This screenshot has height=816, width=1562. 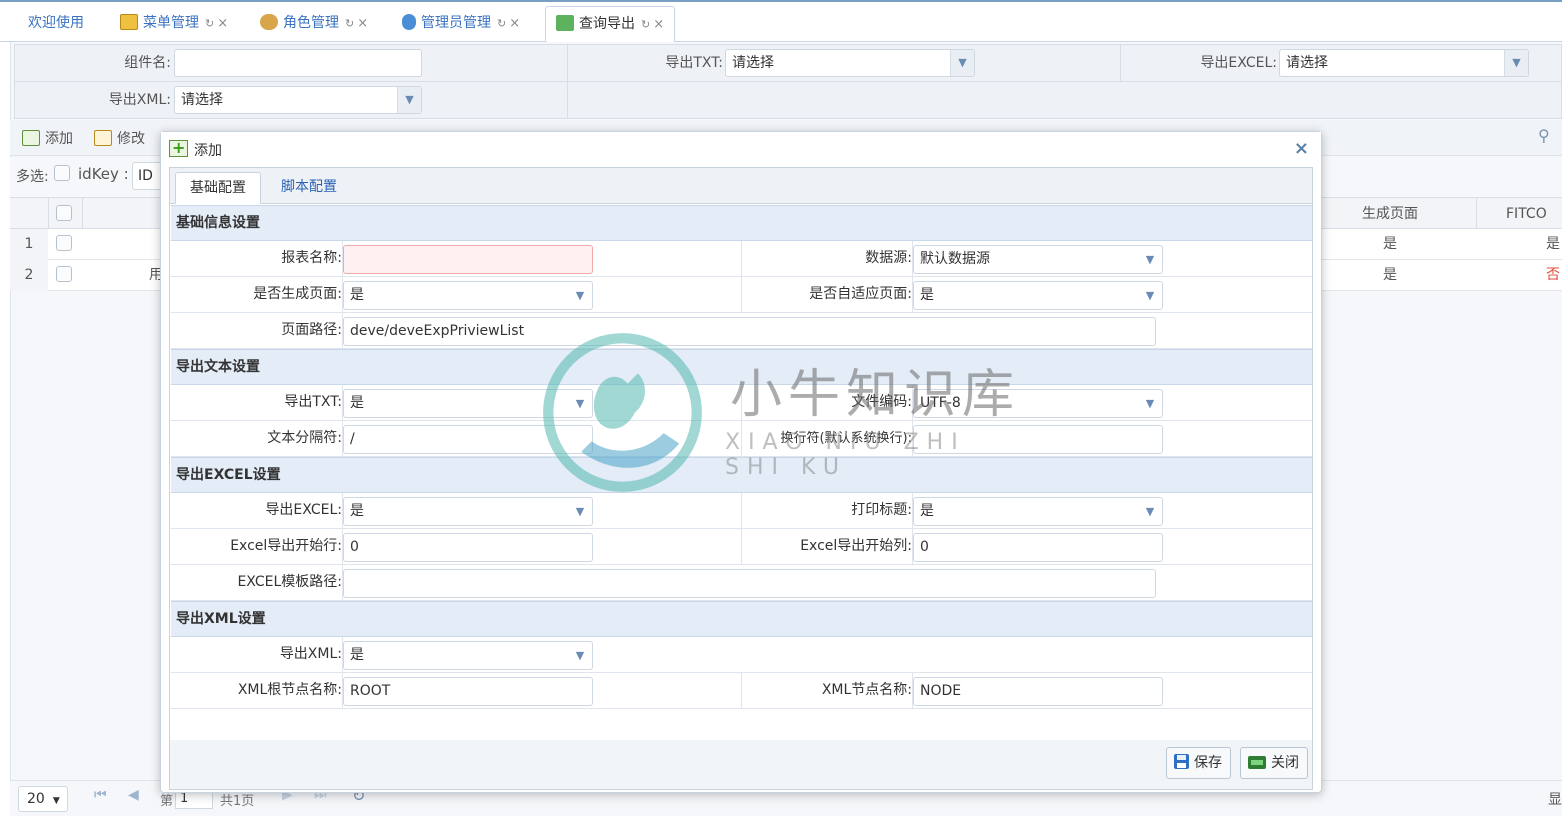 I want to click on tab-label: 管理员管理, so click(x=456, y=23).